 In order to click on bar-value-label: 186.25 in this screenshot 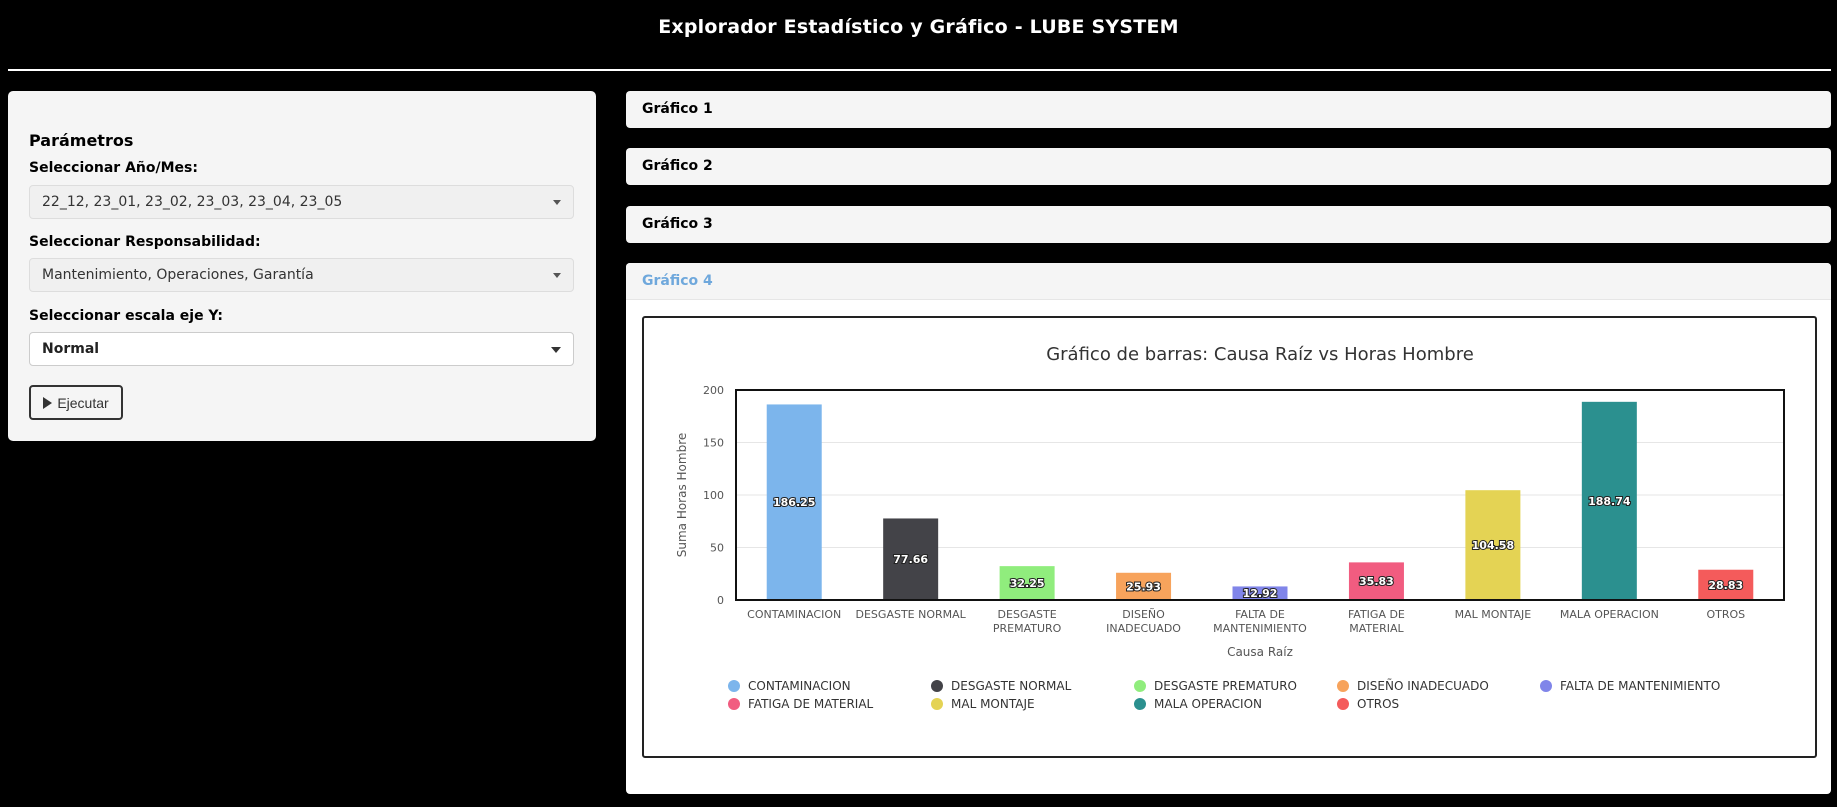, I will do `click(794, 502)`.